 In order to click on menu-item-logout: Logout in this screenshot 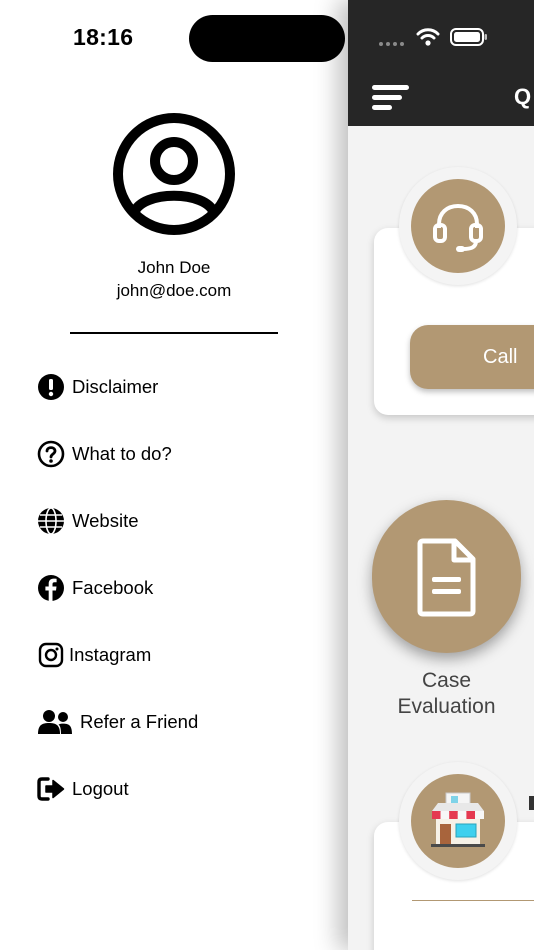, I will do `click(83, 789)`.